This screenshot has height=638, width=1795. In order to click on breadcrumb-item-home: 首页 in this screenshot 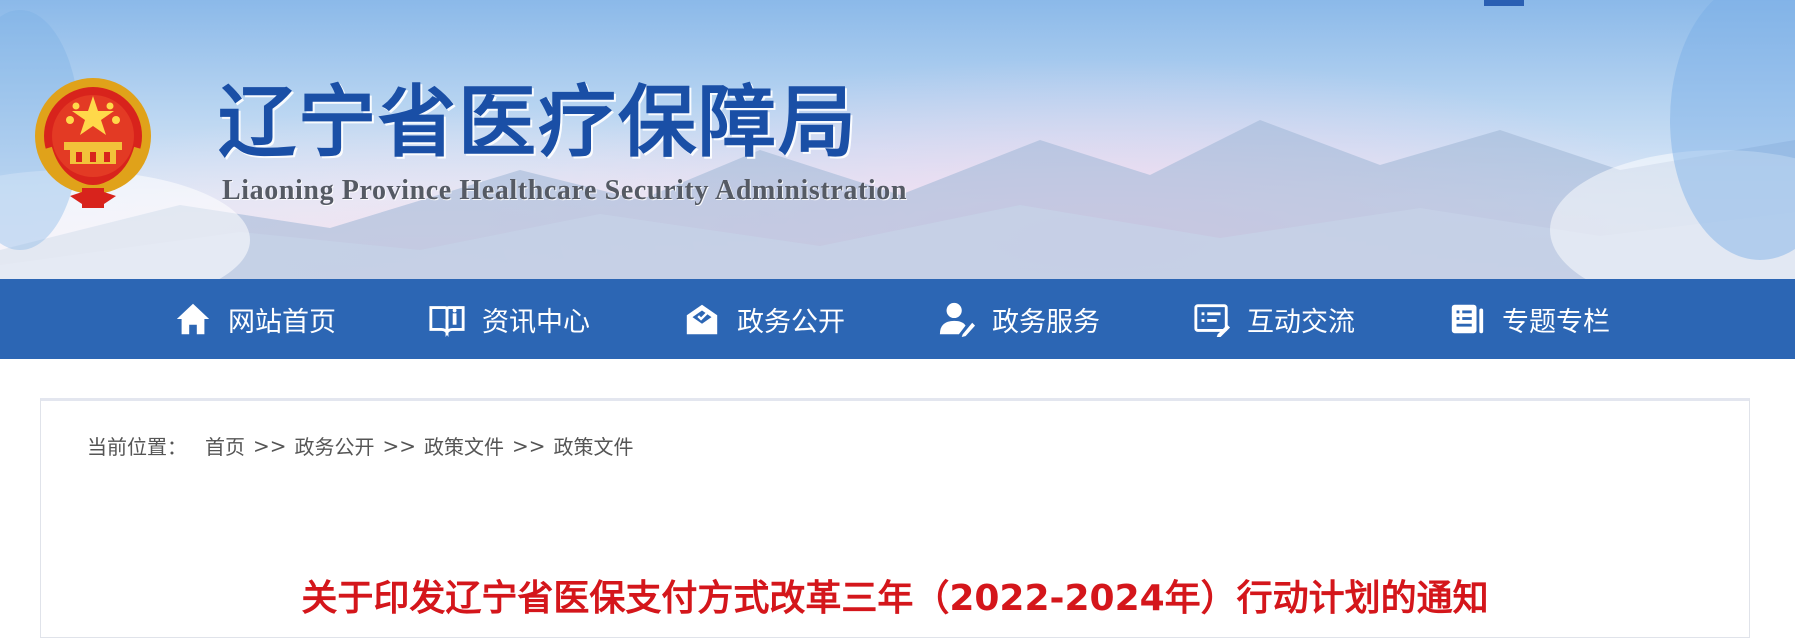, I will do `click(225, 445)`.